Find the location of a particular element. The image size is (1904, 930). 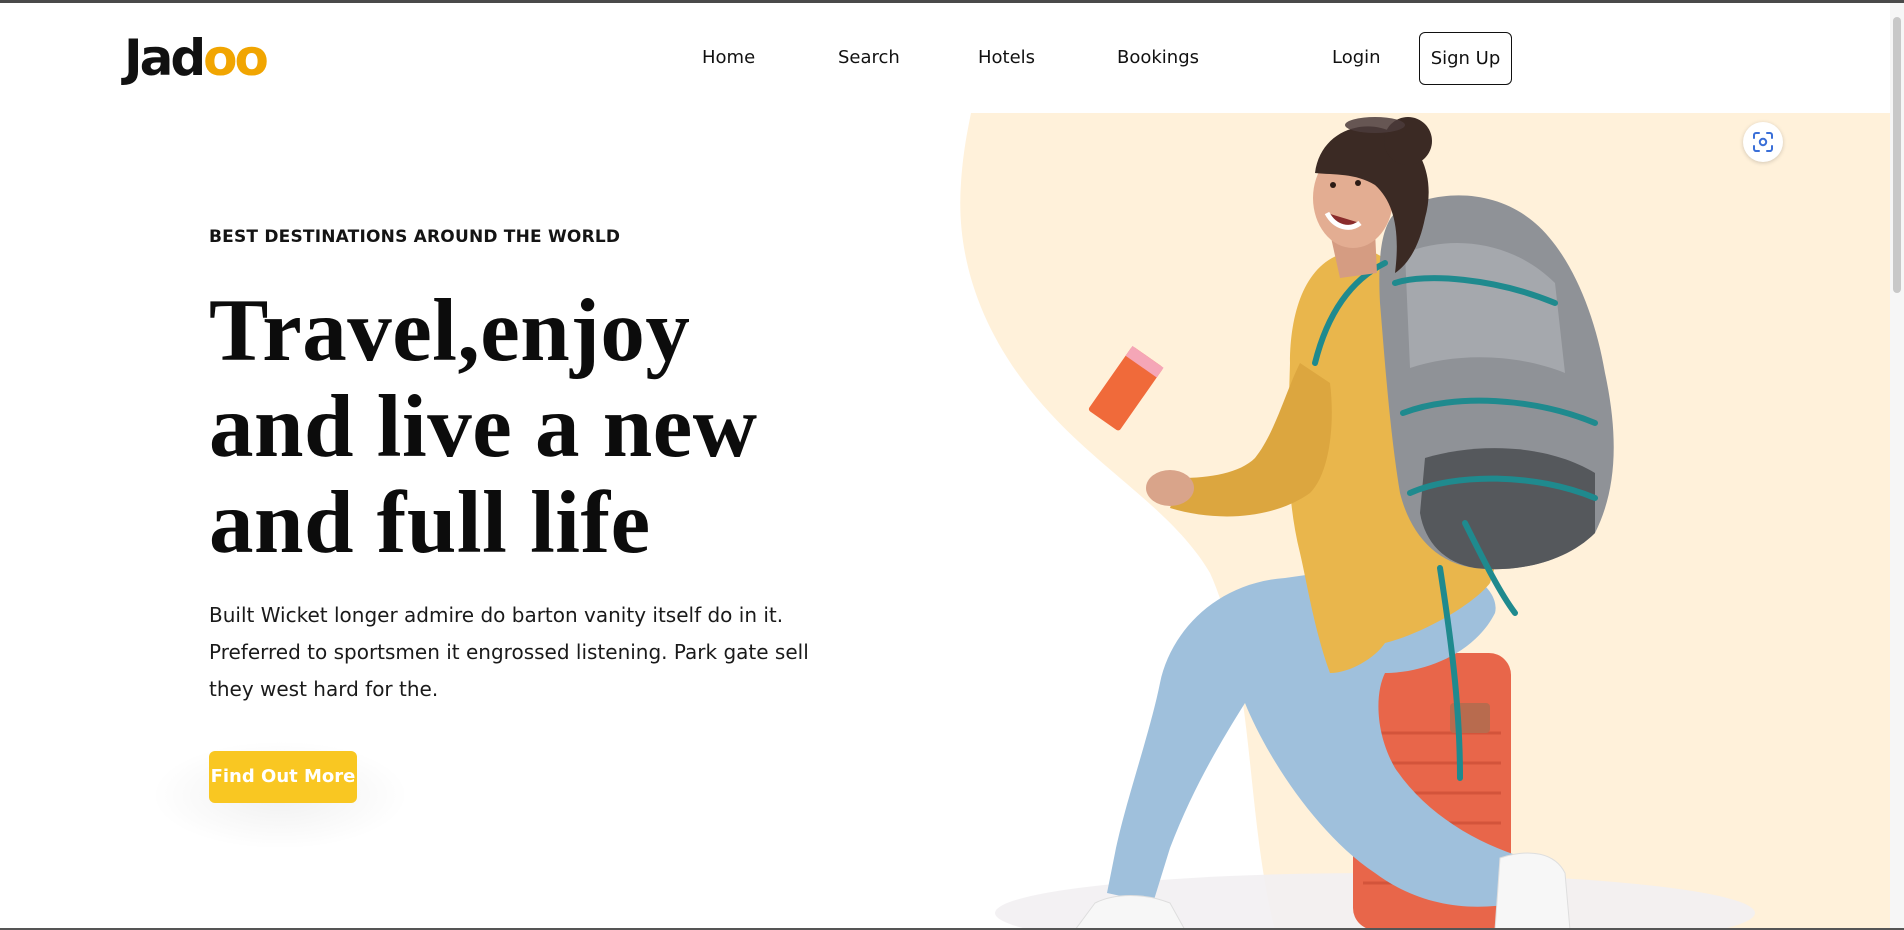

brand-name-main: Jad is located at coordinates (165, 58).